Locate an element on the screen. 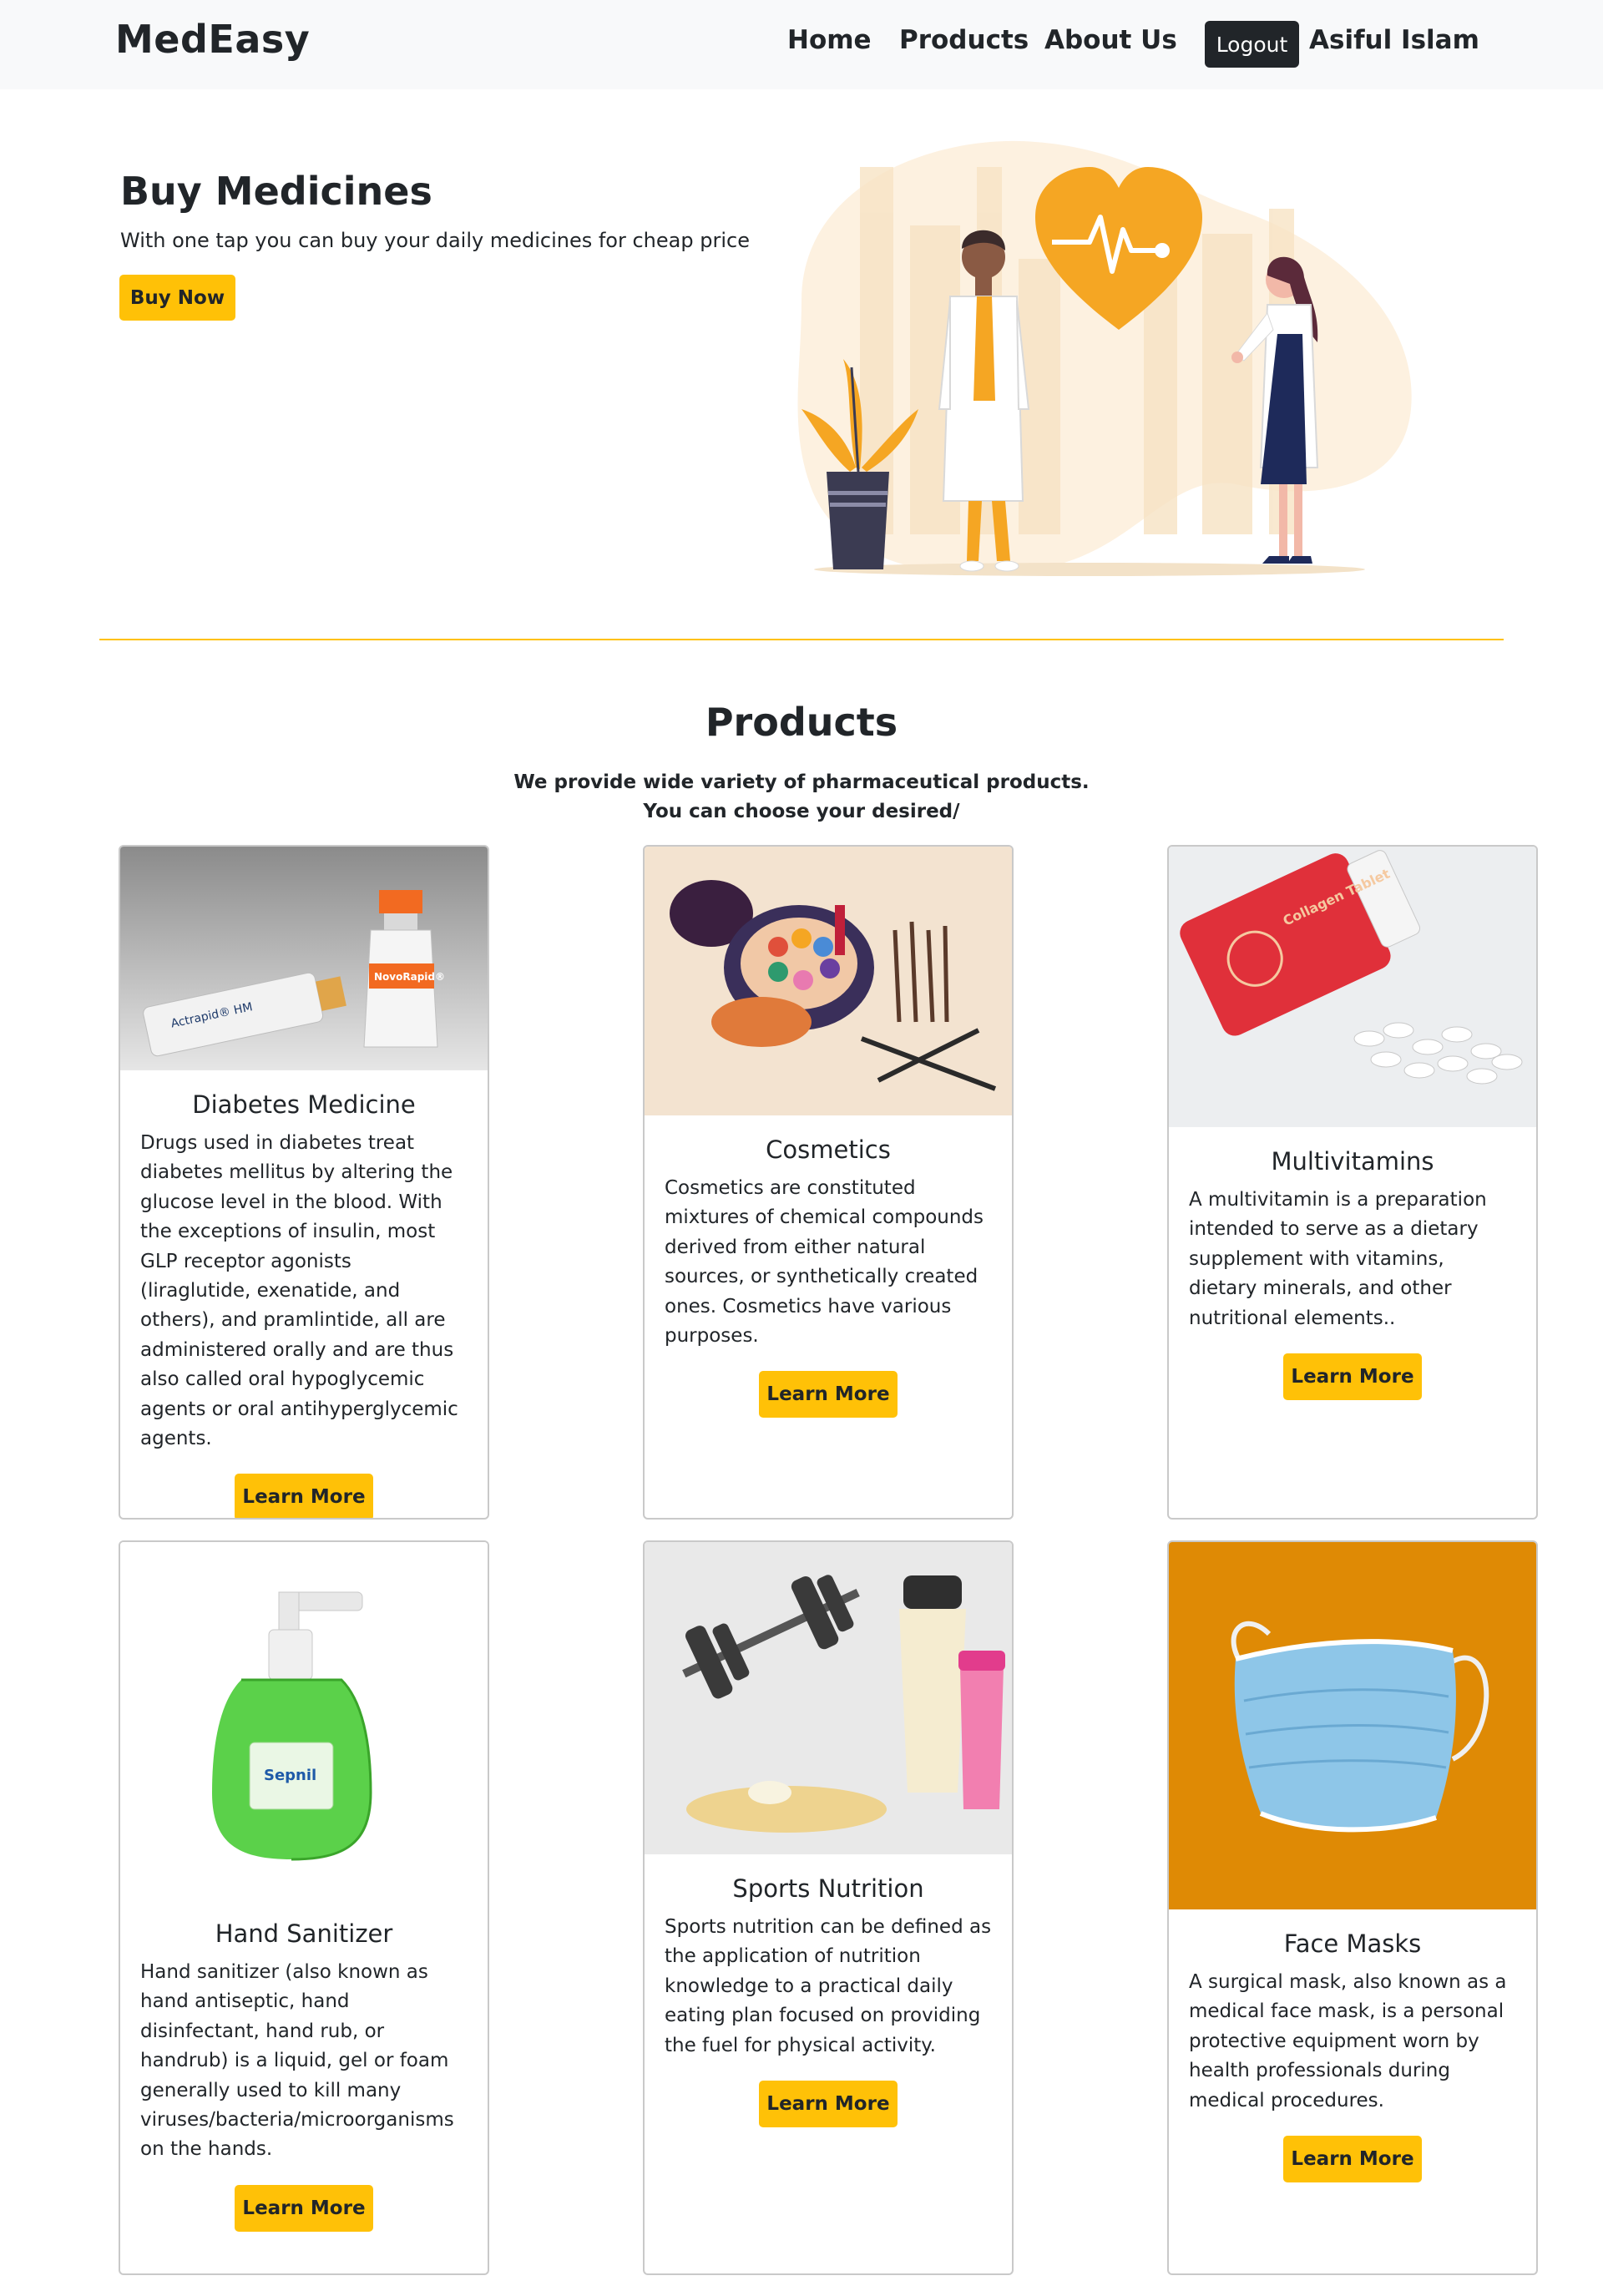 This screenshot has height=2296, width=1603. section-divider is located at coordinates (801, 639).